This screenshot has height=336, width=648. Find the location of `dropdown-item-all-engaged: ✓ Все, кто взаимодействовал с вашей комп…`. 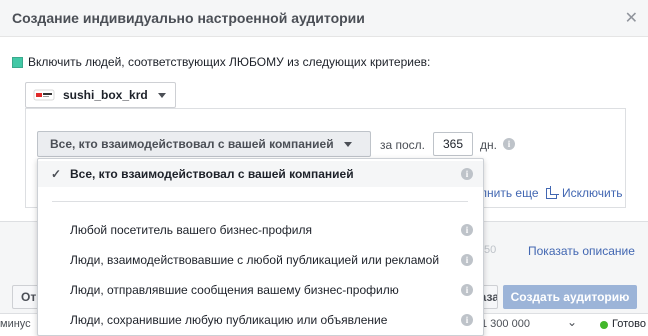

dropdown-item-all-engaged: ✓ Все, кто взаимодействовал с вашей комп… is located at coordinates (260, 174).